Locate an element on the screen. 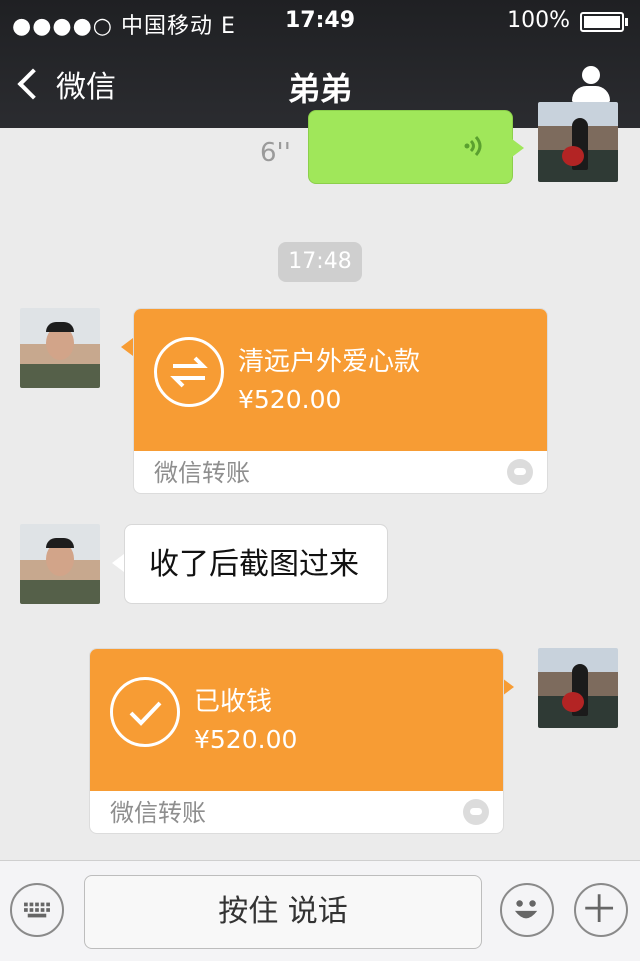  checkmark-icon is located at coordinates (145, 712).